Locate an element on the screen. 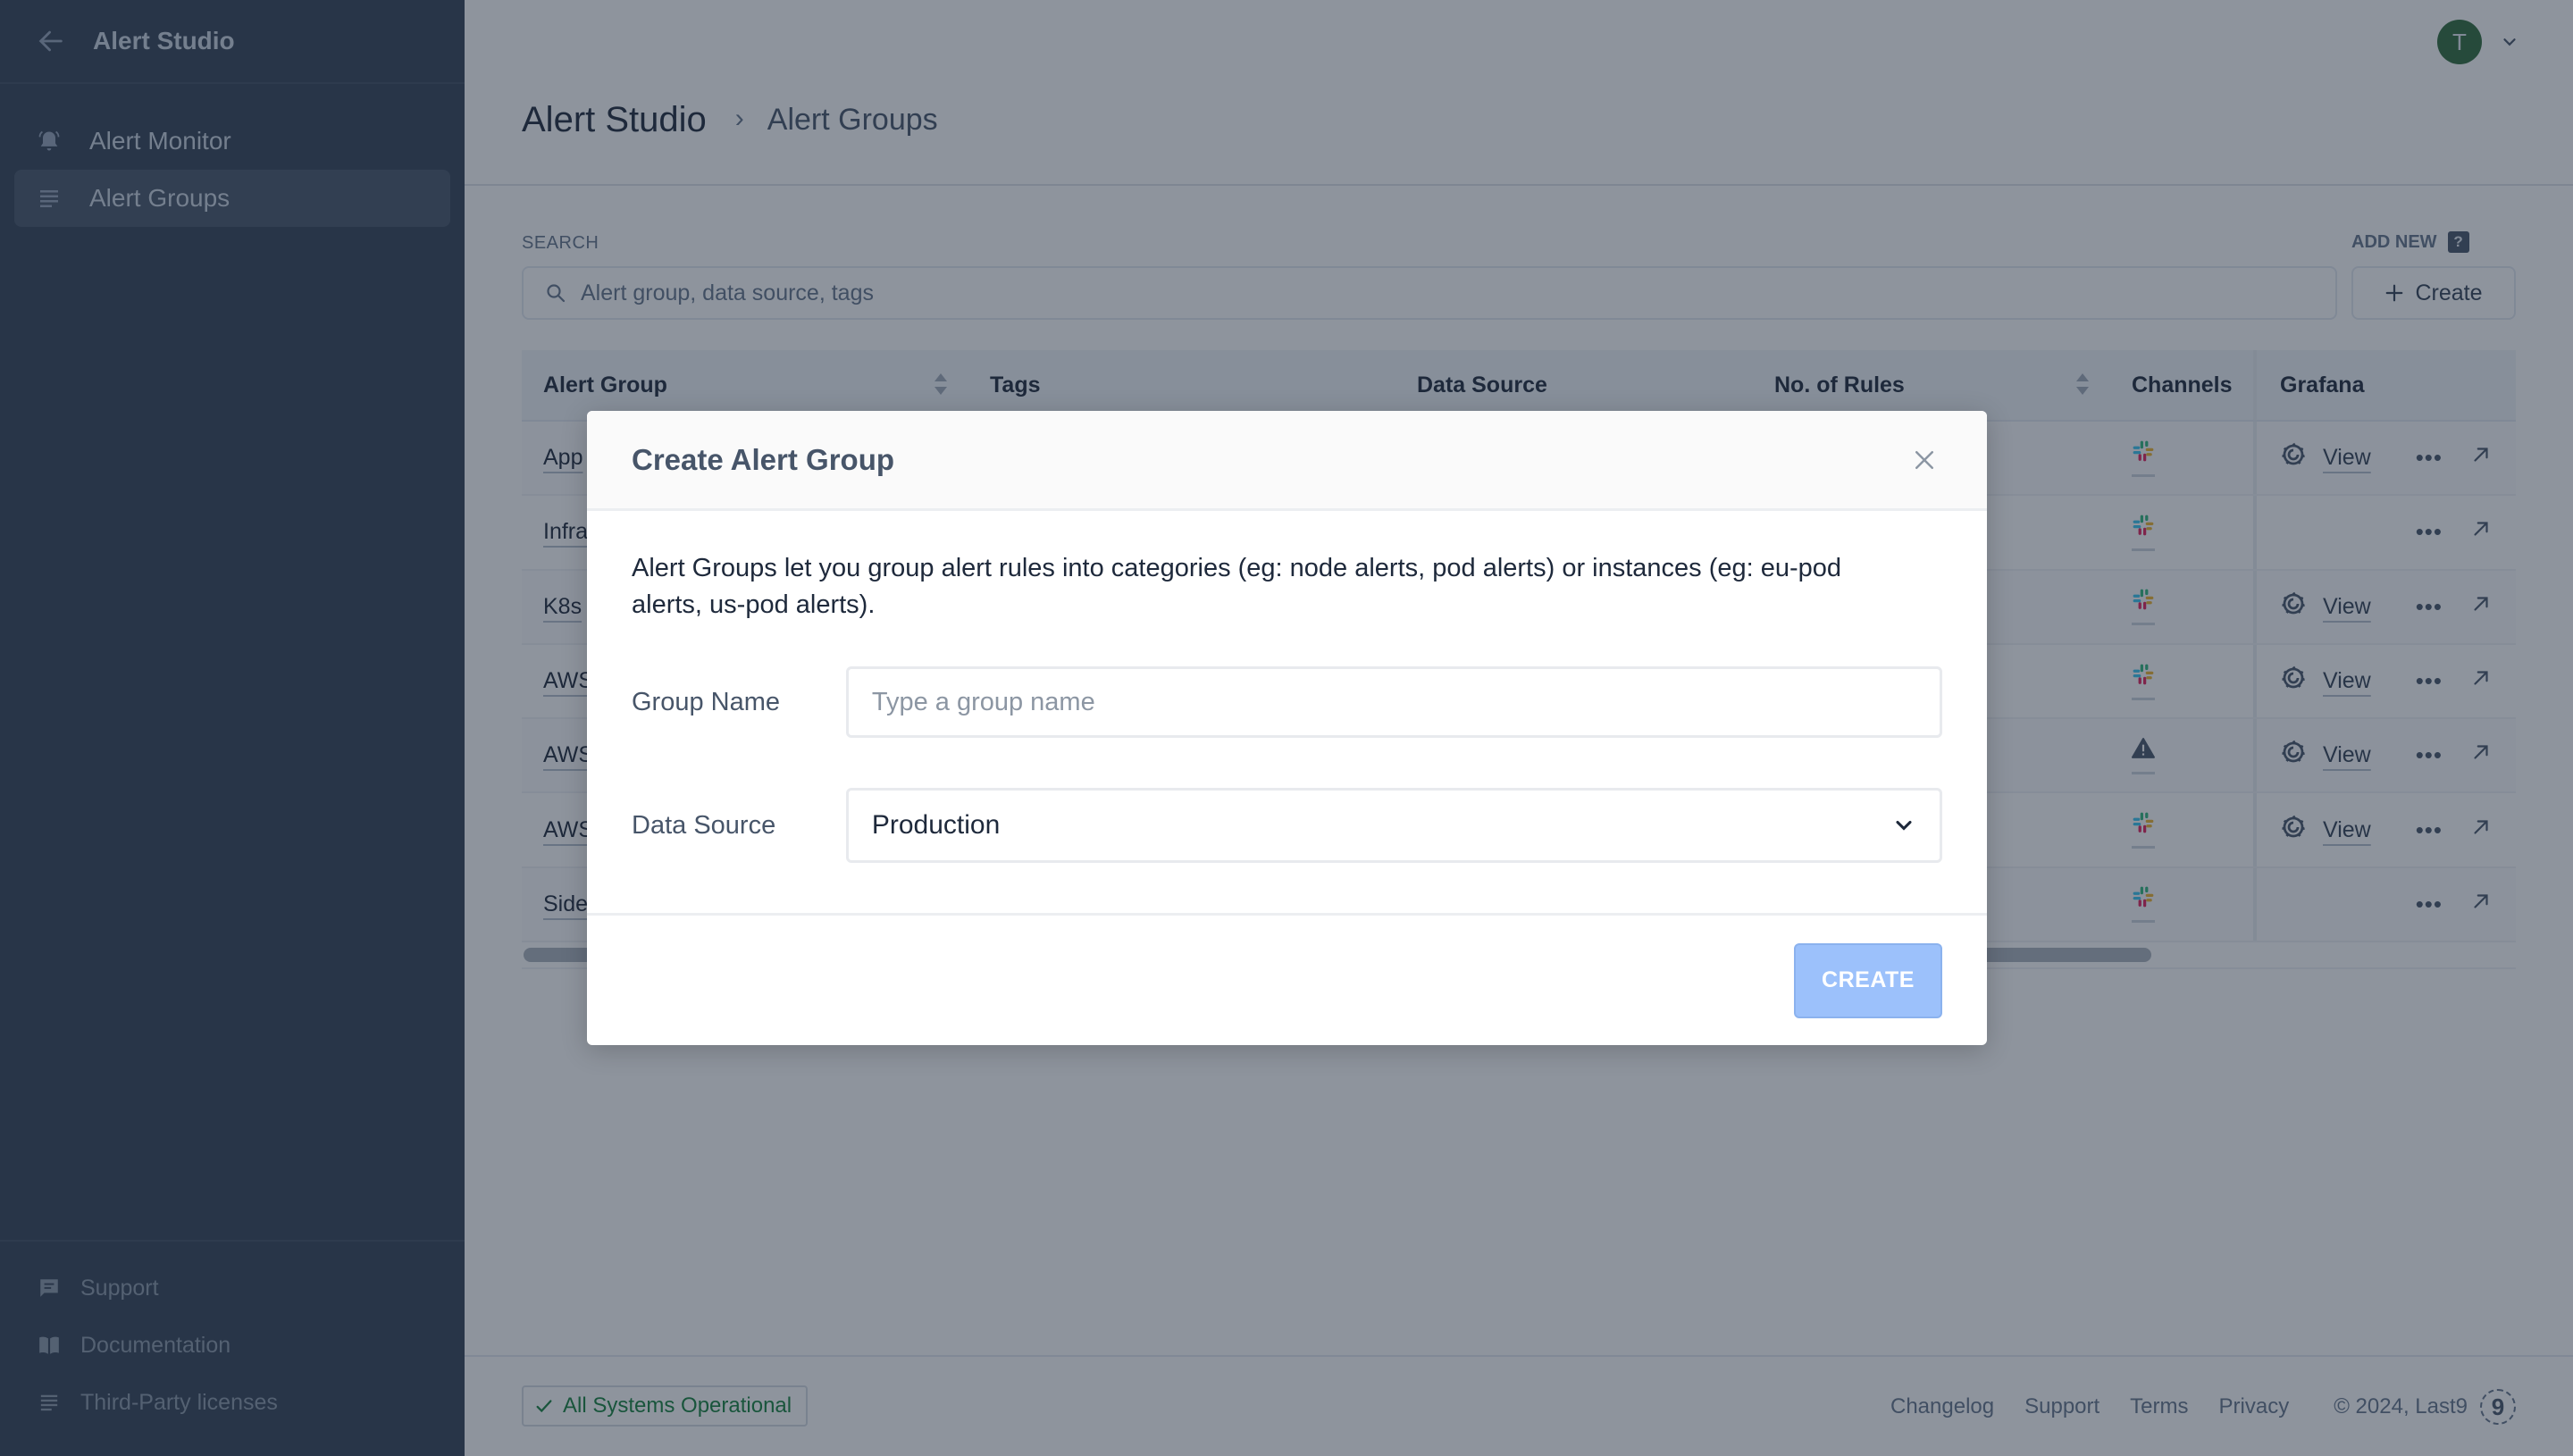  modal-header: Create Alert Group is located at coordinates (1287, 461).